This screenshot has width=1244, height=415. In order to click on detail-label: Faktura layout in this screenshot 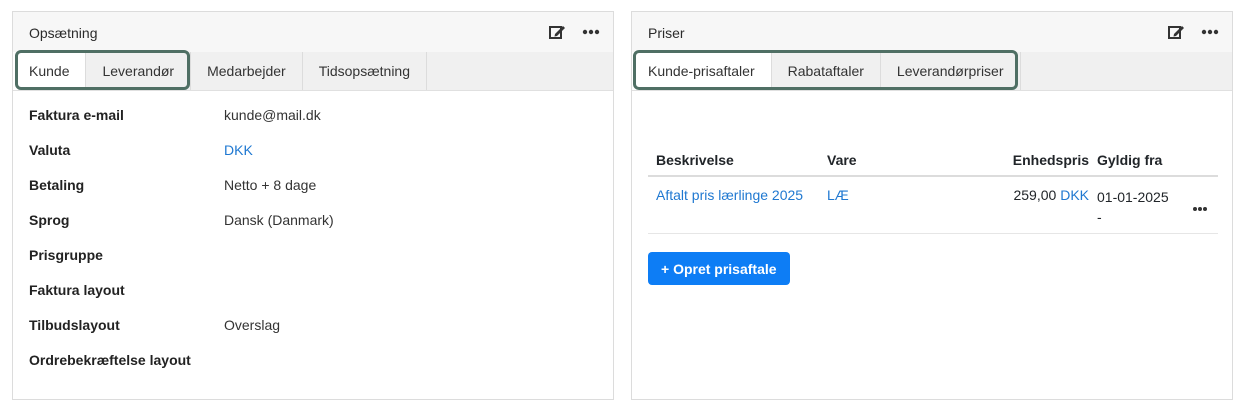, I will do `click(77, 290)`.